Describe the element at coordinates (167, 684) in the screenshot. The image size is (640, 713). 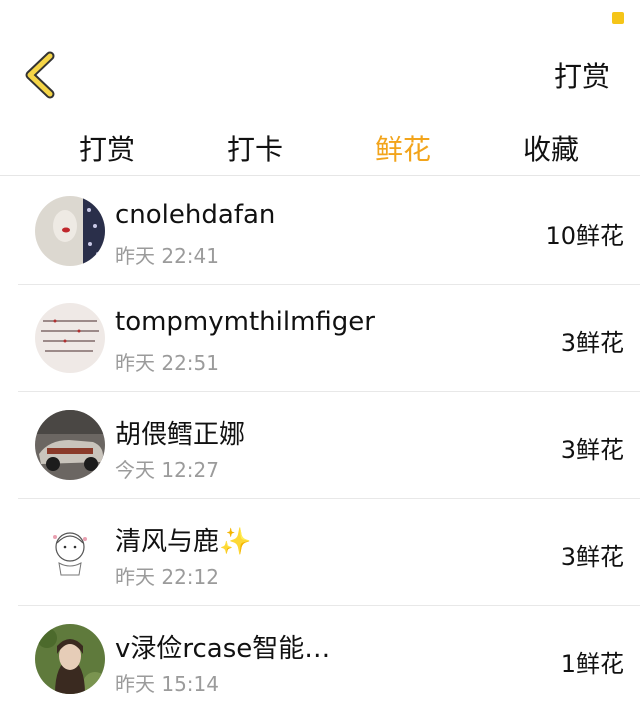
I see `timestamp: 昨天 15:14` at that location.